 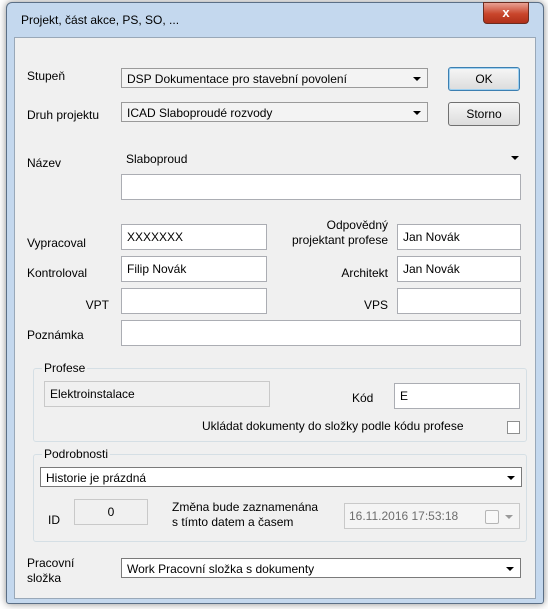 What do you see at coordinates (274, 112) in the screenshot?
I see `druh-select: ICAD Slaboproudé rozvody` at bounding box center [274, 112].